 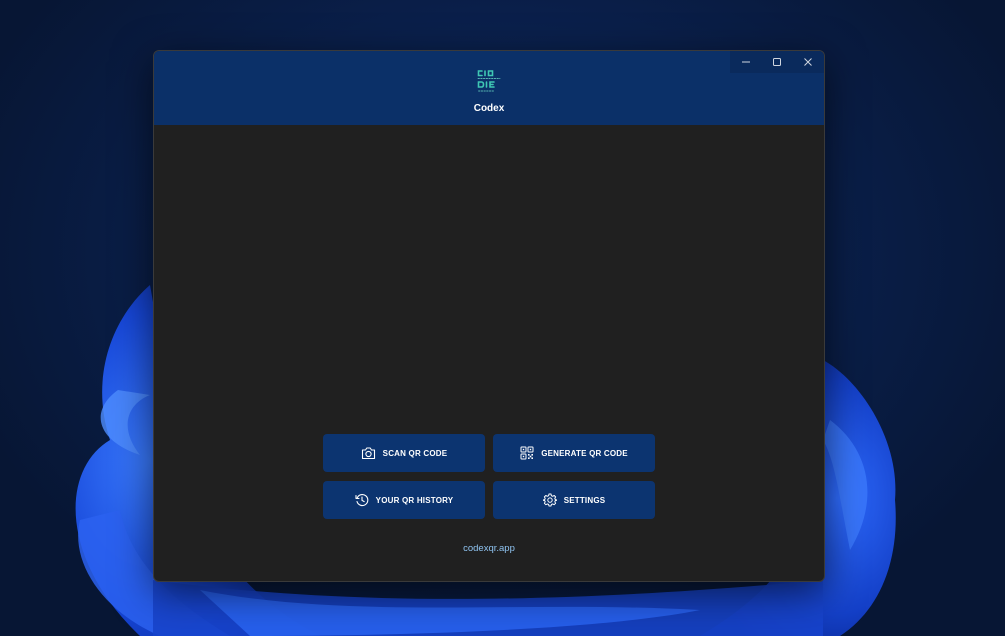 I want to click on title-bar: Codex, so click(x=489, y=88).